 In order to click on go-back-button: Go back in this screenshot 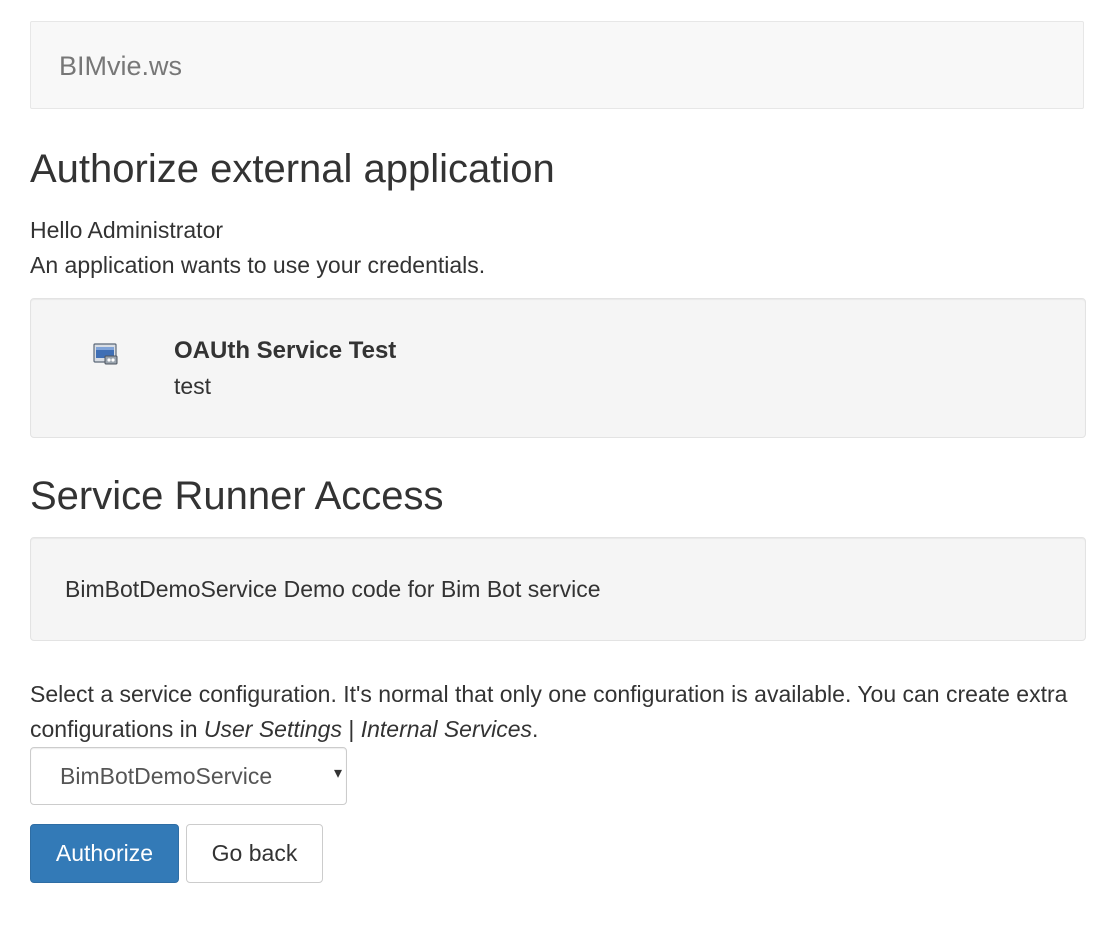, I will do `click(254, 853)`.